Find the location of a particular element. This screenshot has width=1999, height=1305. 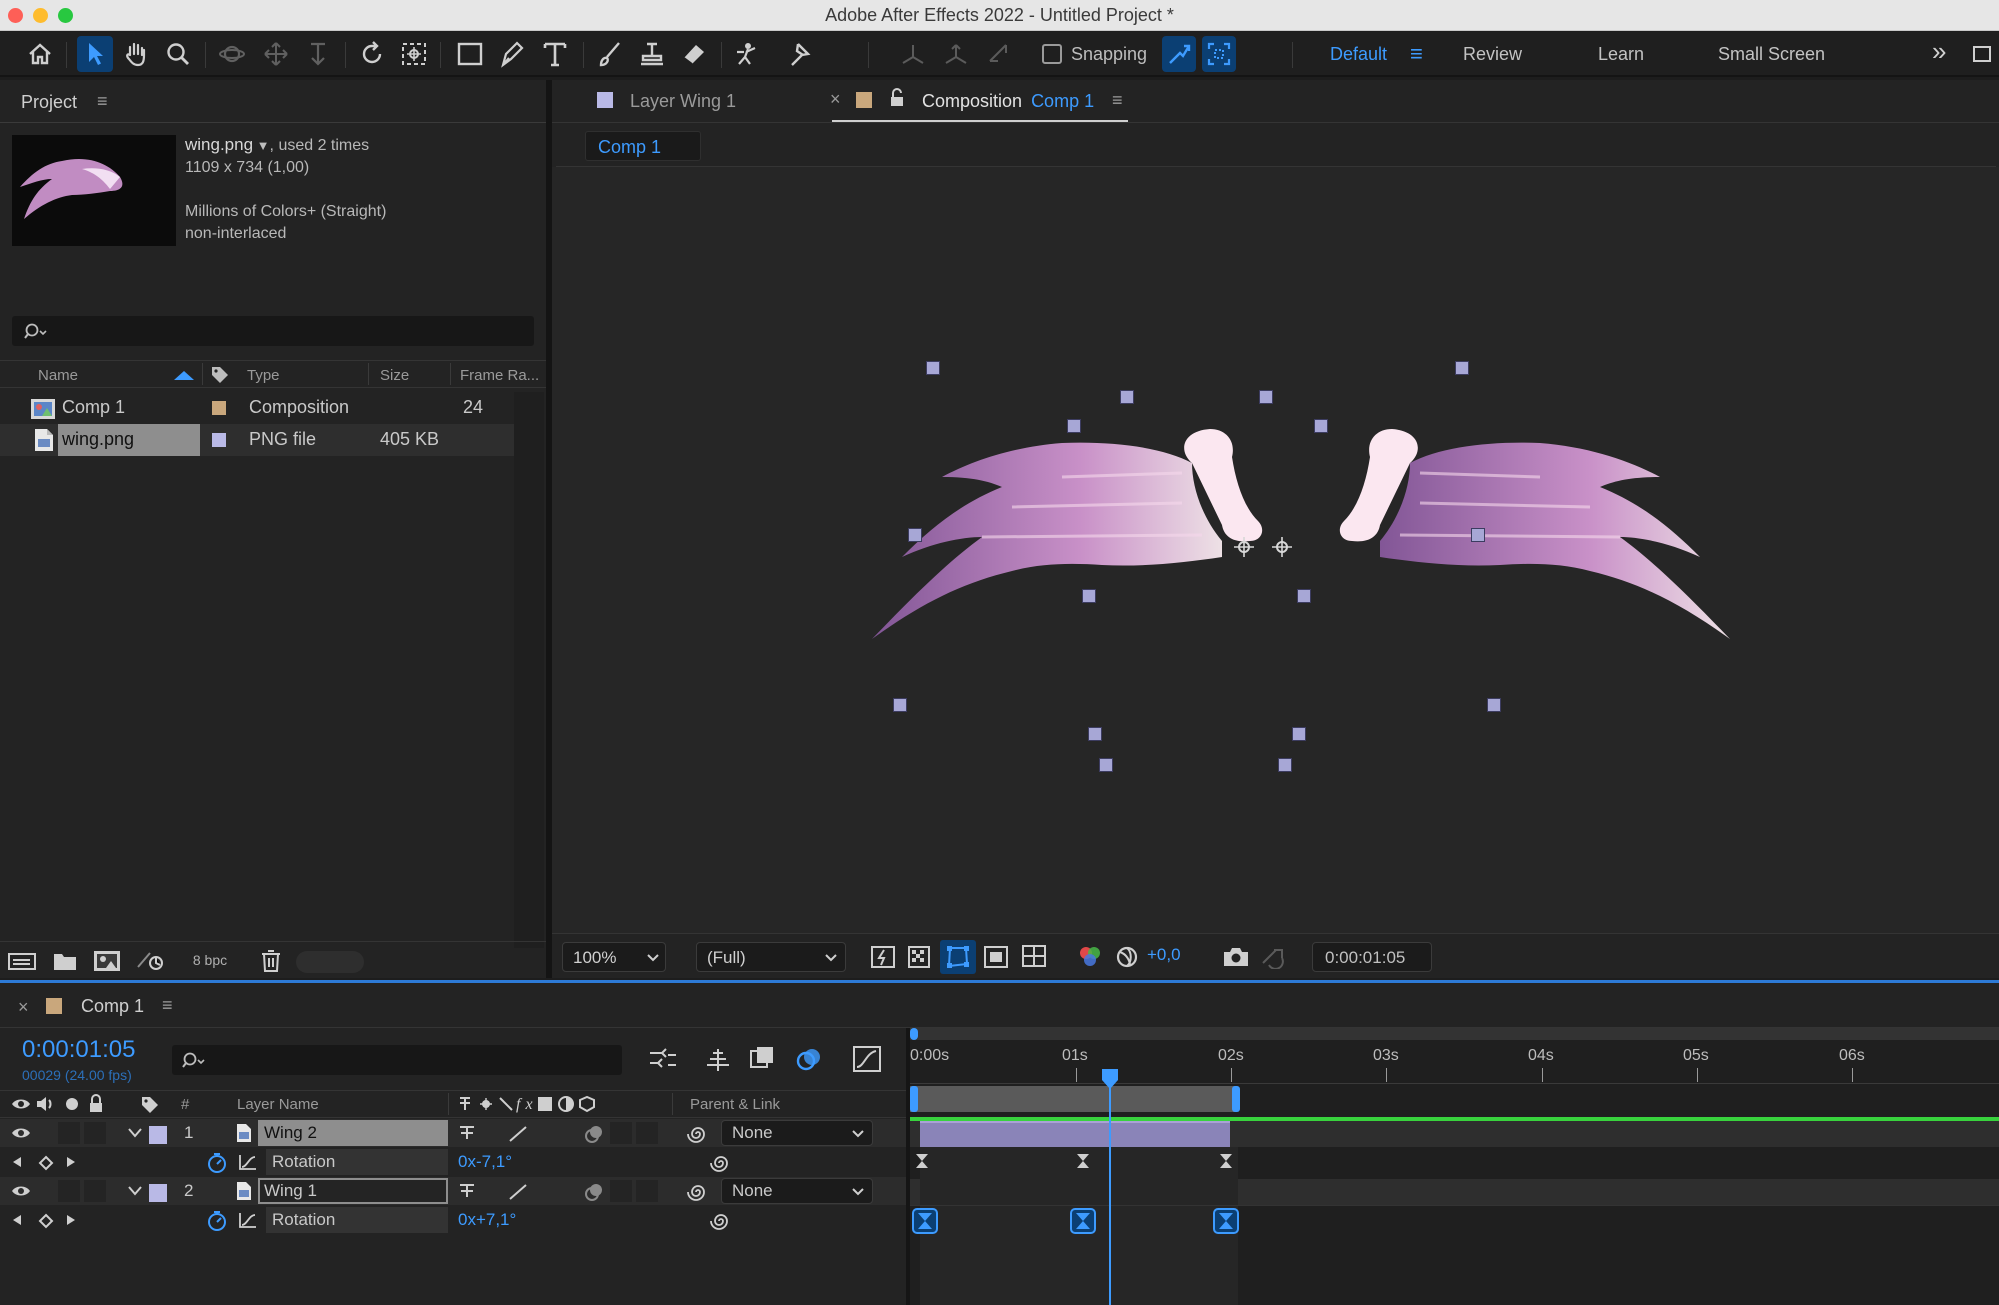

reset-exposure-icon is located at coordinates (1127, 957).